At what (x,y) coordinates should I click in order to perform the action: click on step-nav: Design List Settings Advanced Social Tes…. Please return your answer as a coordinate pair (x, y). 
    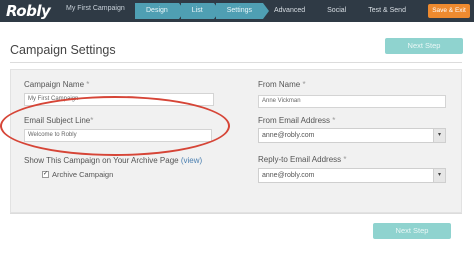
    Looking at the image, I should click on (276, 11).